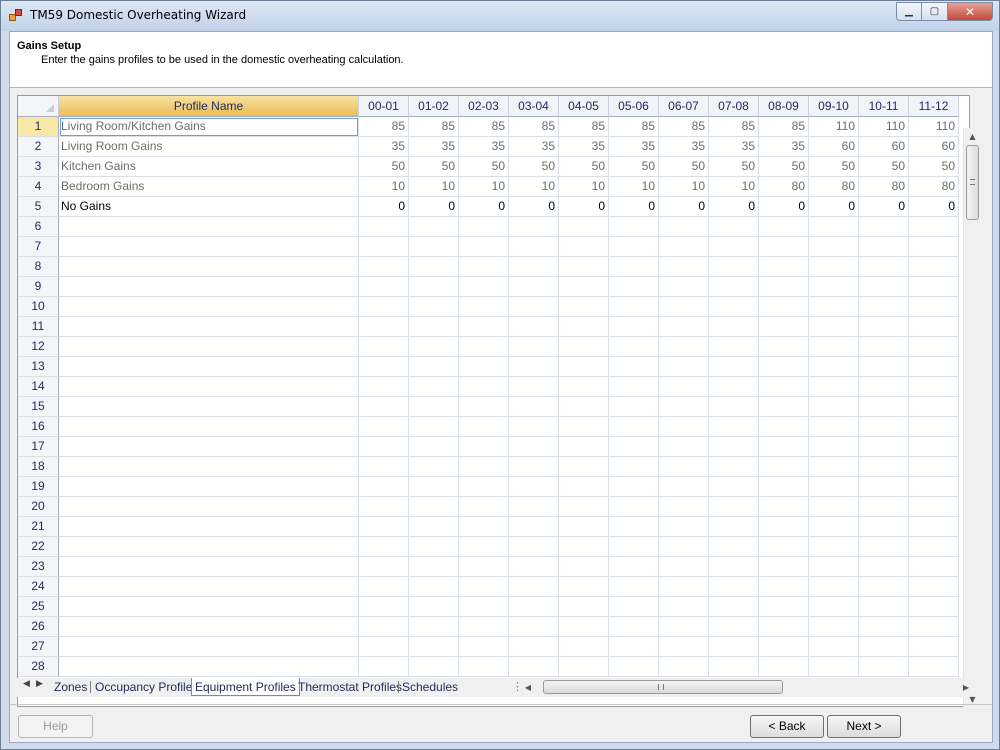 This screenshot has height=750, width=1000. Describe the element at coordinates (970, 11) in the screenshot. I see `close-button: ✕` at that location.